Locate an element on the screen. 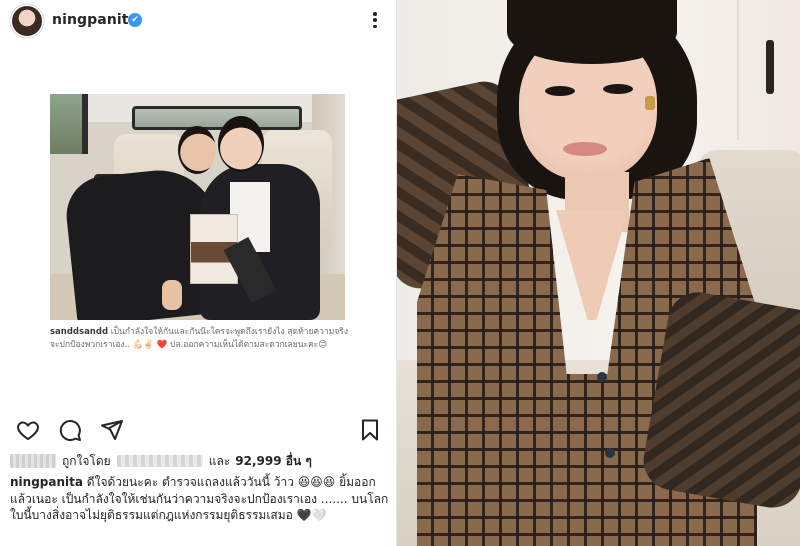 The height and width of the screenshot is (546, 800). blurred-avatar is located at coordinates (33, 461).